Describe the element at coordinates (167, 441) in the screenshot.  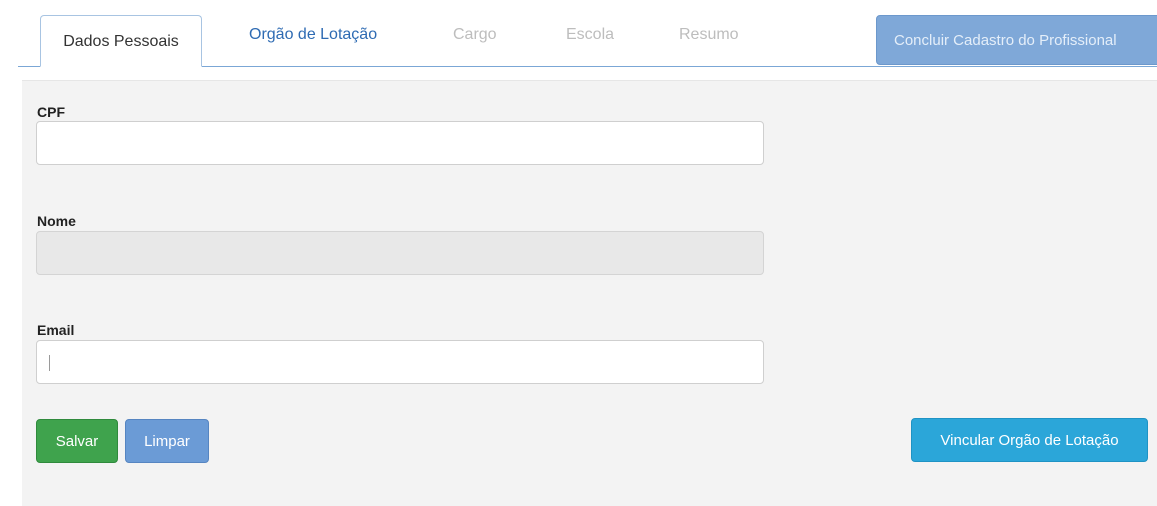
I see `clear-button: Limpar` at that location.